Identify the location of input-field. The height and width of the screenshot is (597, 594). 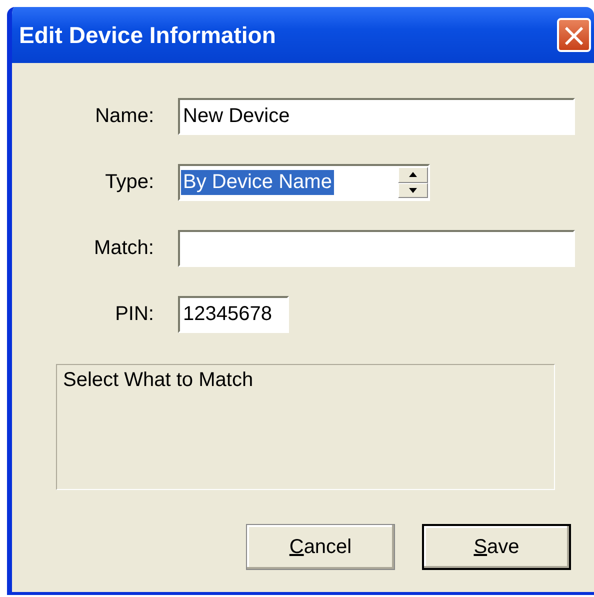
(376, 248).